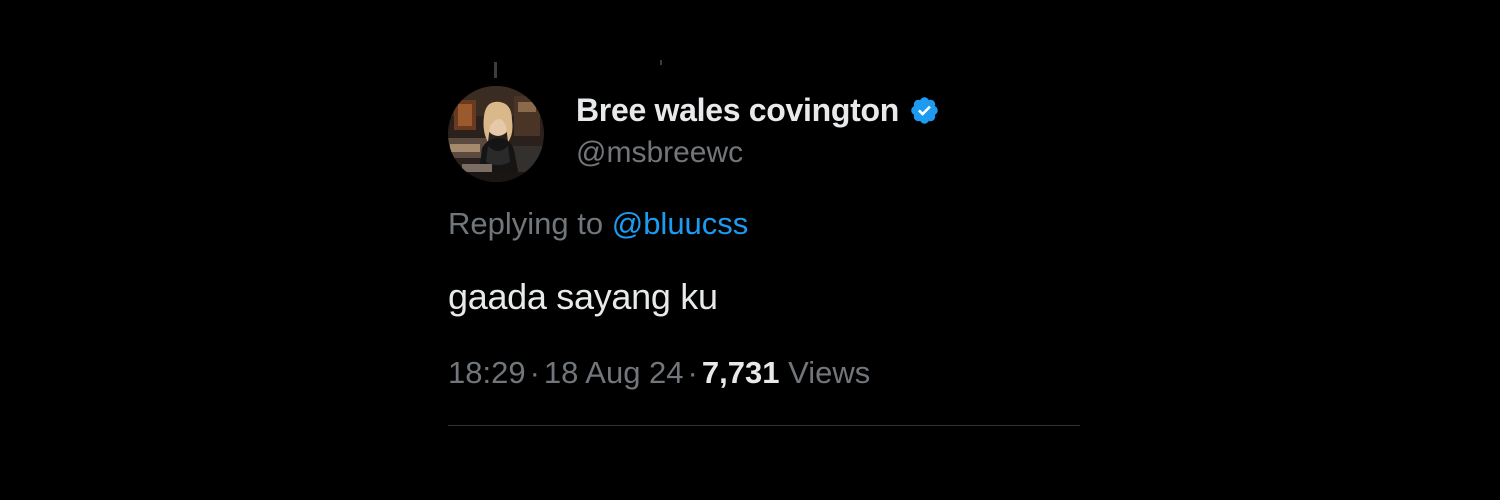 Image resolution: width=1500 pixels, height=500 pixels. I want to click on tweet-time: 18:29, so click(487, 372).